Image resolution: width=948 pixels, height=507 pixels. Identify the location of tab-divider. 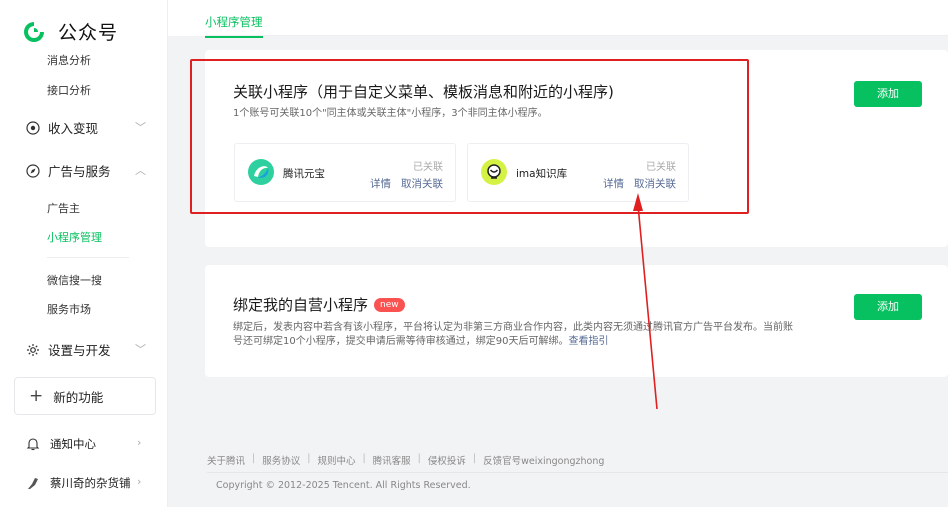
(576, 35).